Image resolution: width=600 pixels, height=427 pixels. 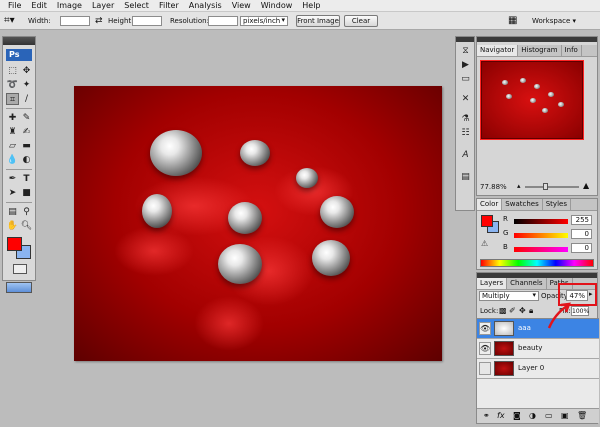 I want to click on actions-panel-icon: ▶, so click(x=465, y=65).